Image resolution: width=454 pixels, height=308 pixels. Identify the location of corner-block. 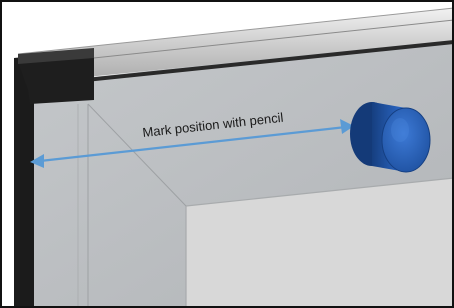
(56, 80).